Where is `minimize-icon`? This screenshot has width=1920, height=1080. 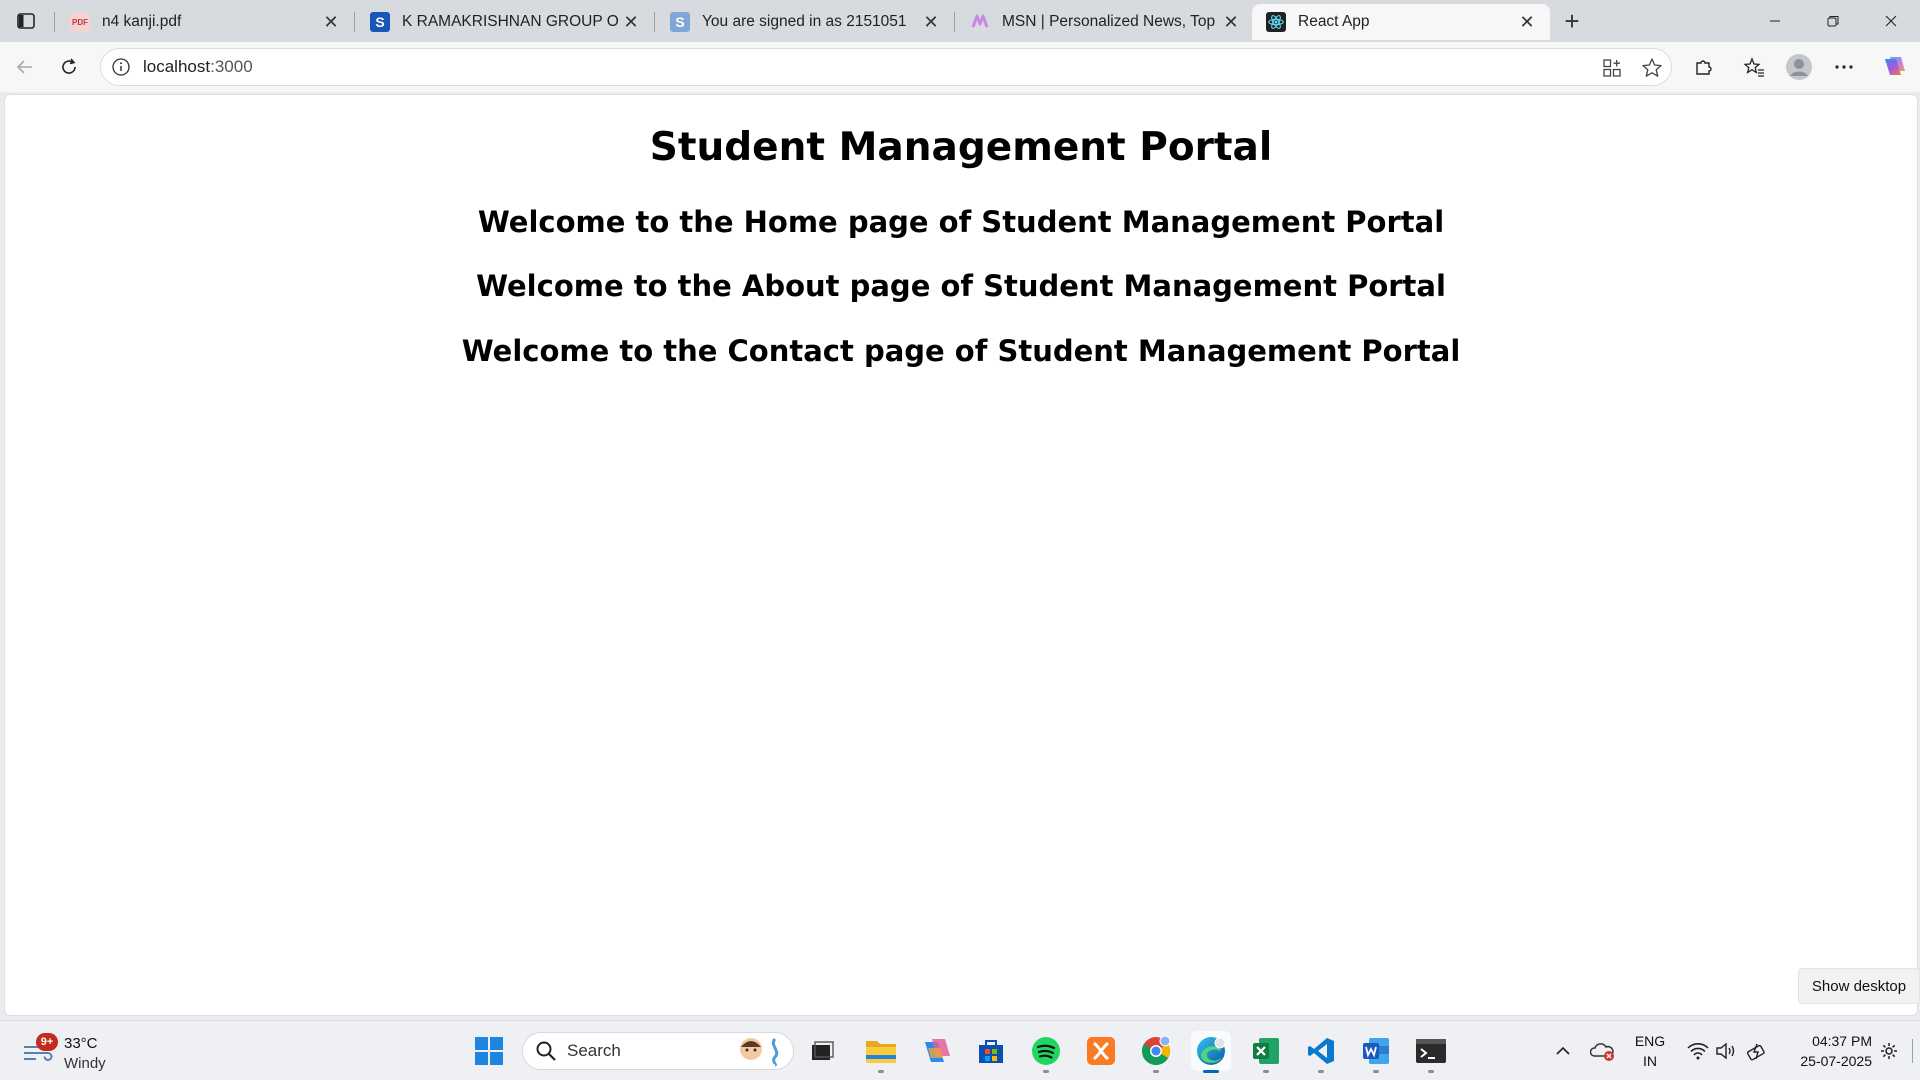
minimize-icon is located at coordinates (1775, 21).